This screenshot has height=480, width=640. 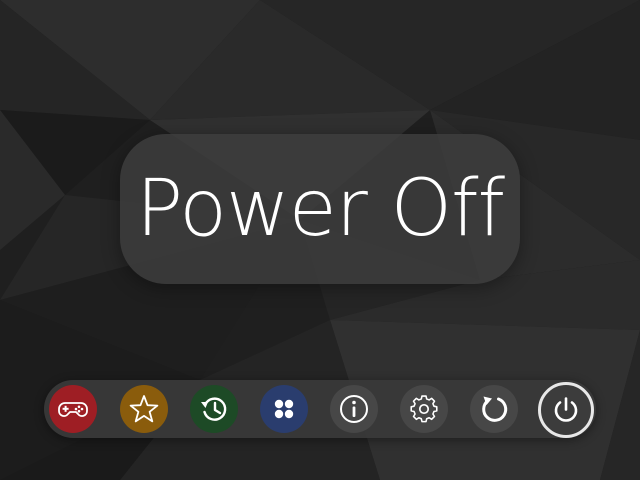 I want to click on star-icon, so click(x=144, y=409).